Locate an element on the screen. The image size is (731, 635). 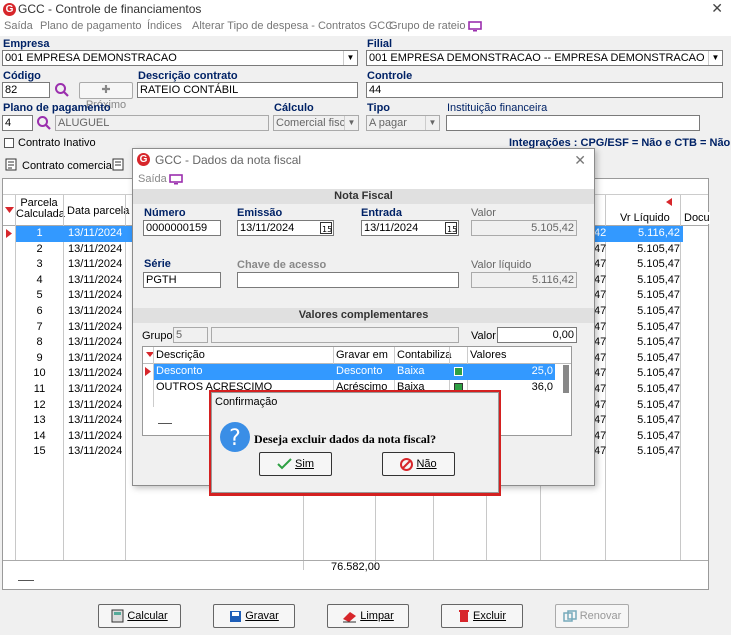
calculo-select: Comercial fiscal ▼ is located at coordinates (316, 123).